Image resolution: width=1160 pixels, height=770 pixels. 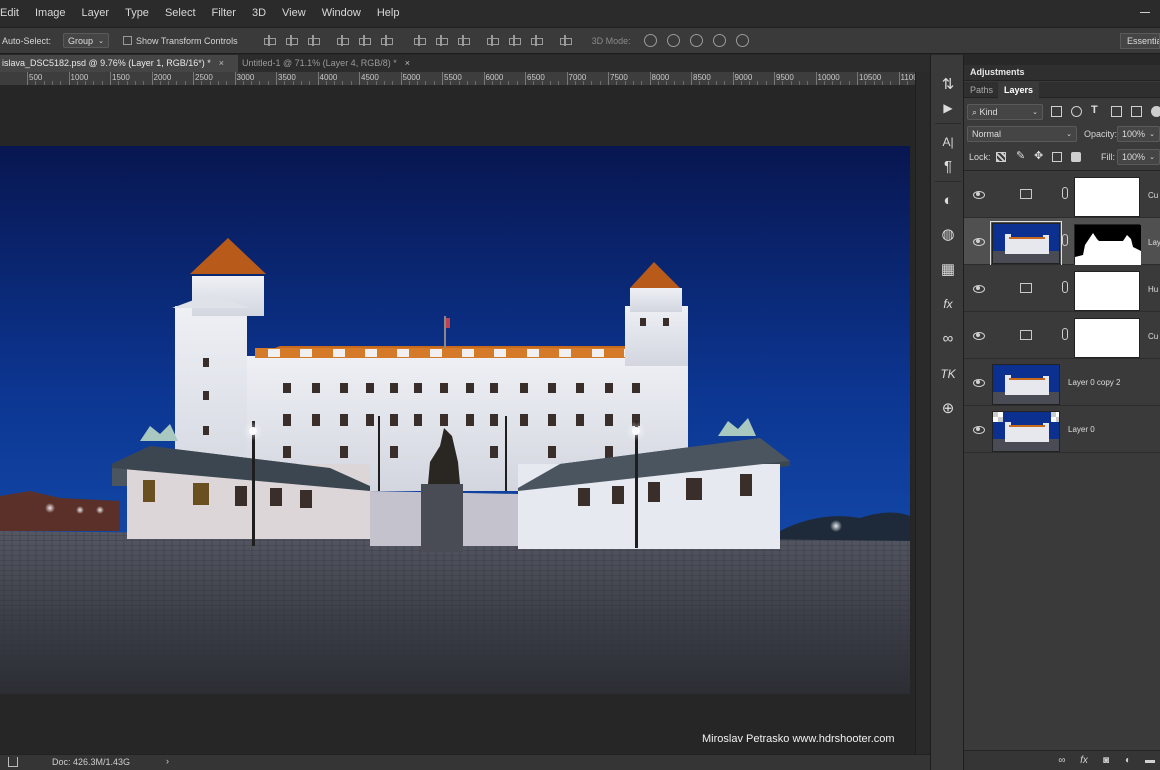 I want to click on distribute-hcenter-icon, so click(x=514, y=40).